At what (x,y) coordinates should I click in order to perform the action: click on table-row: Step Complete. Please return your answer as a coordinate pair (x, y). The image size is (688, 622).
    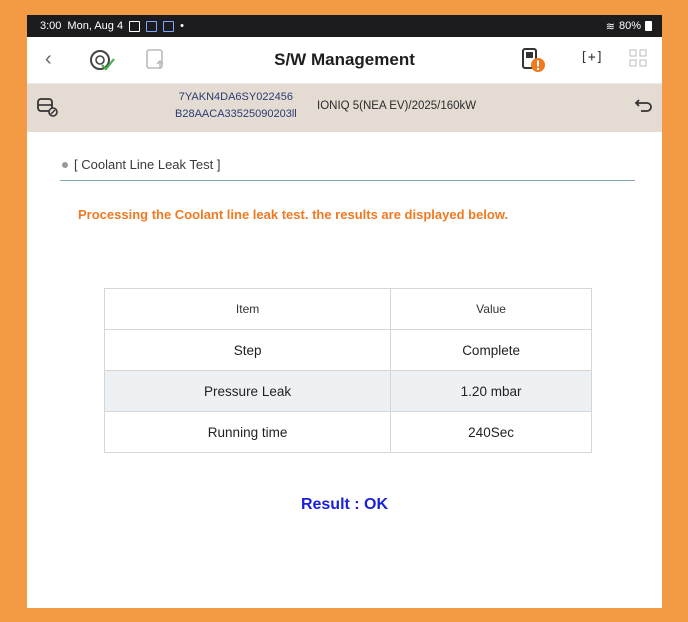
    Looking at the image, I should click on (347, 350).